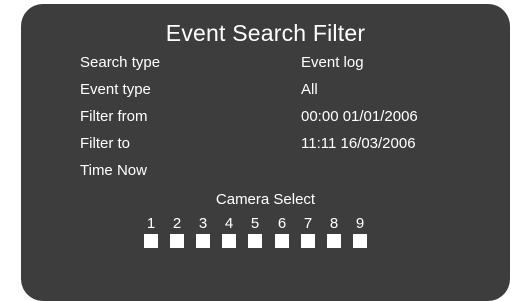  Describe the element at coordinates (203, 223) in the screenshot. I see `camera-number: 3` at that location.